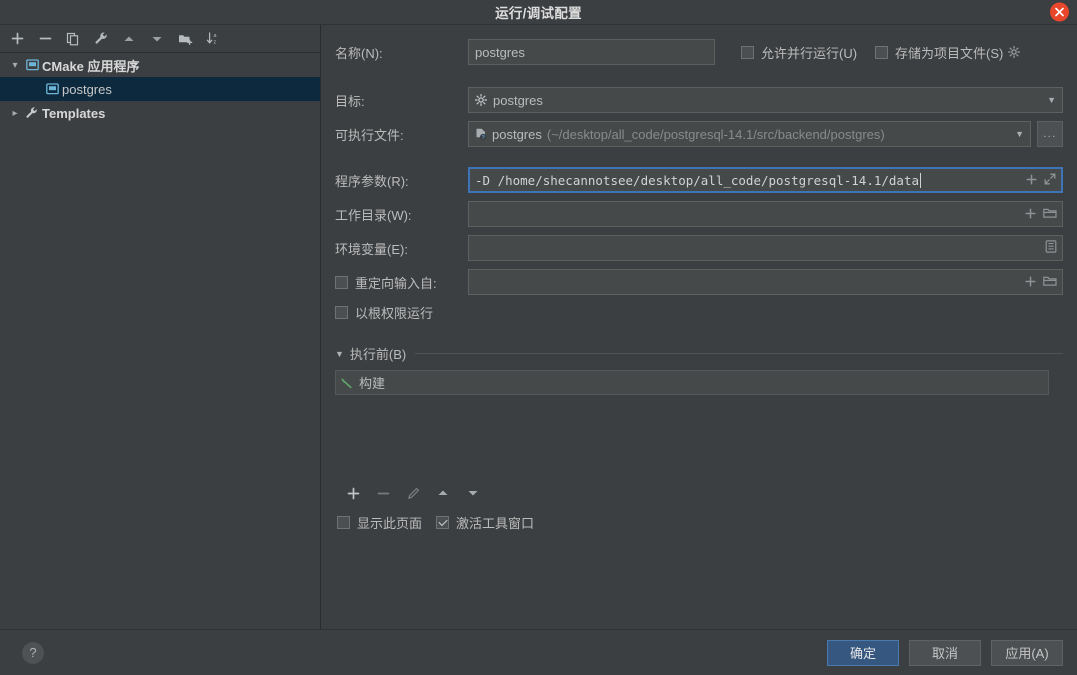 This screenshot has height=675, width=1077. Describe the element at coordinates (863, 652) in the screenshot. I see `ok-button: 确定` at that location.